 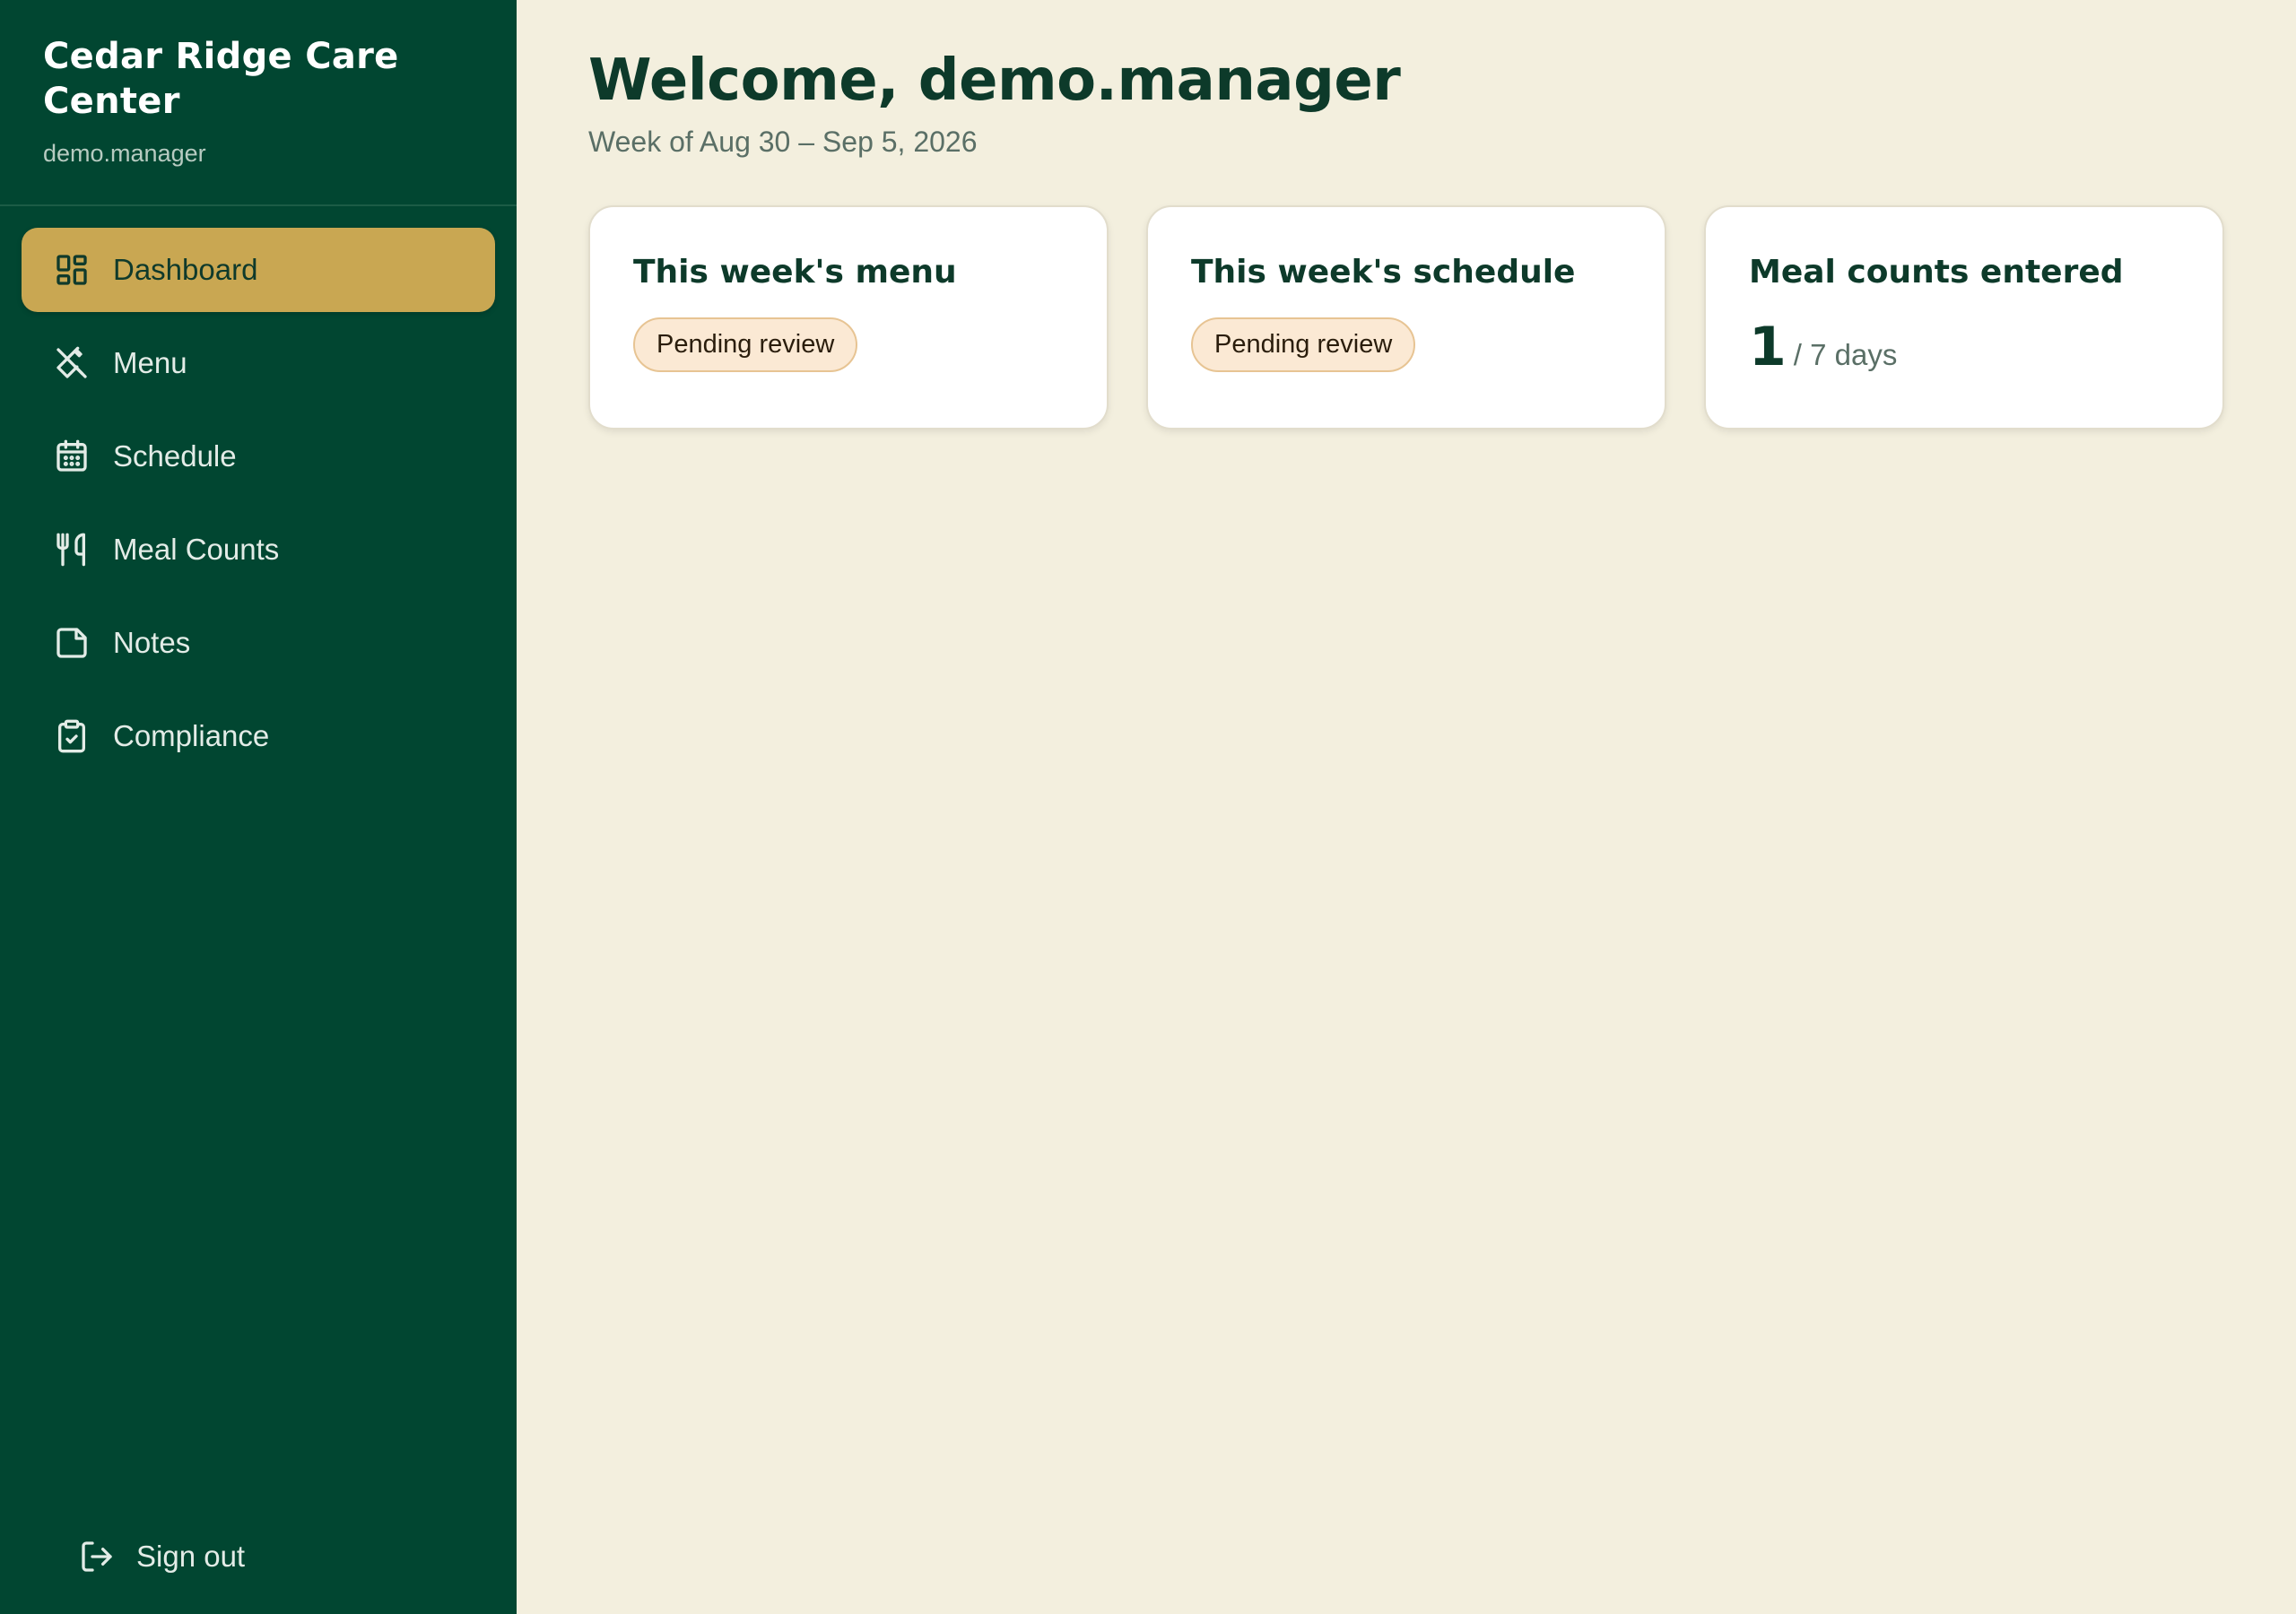 What do you see at coordinates (1768, 347) in the screenshot?
I see `meal-count-value: 1` at bounding box center [1768, 347].